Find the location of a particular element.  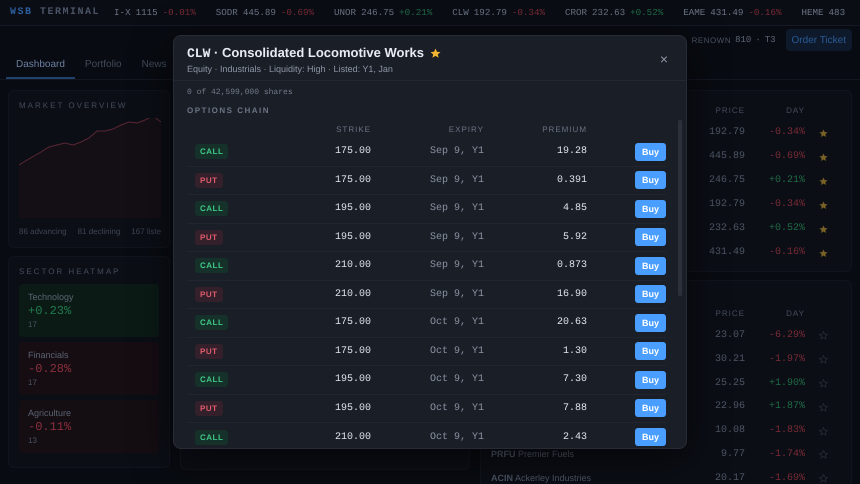

price-cell-text: 192.79 is located at coordinates (726, 133).